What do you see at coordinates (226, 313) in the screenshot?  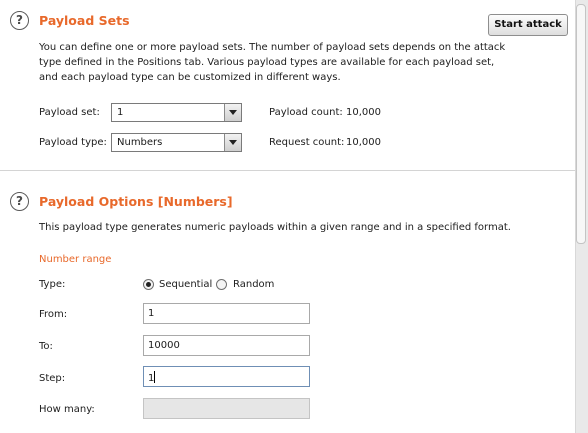 I see `from-input: 1` at bounding box center [226, 313].